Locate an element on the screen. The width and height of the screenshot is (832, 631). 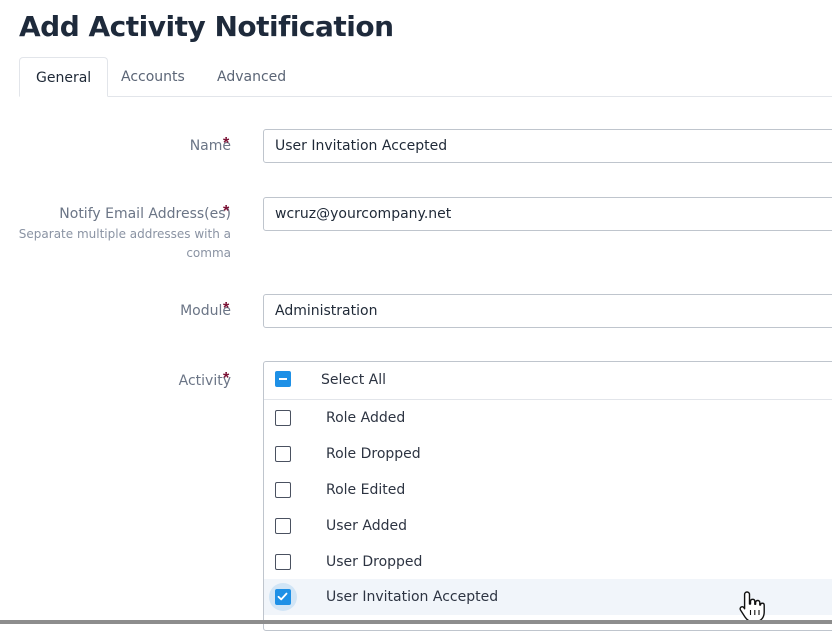
hand-pointer-icon is located at coordinates (752, 607).